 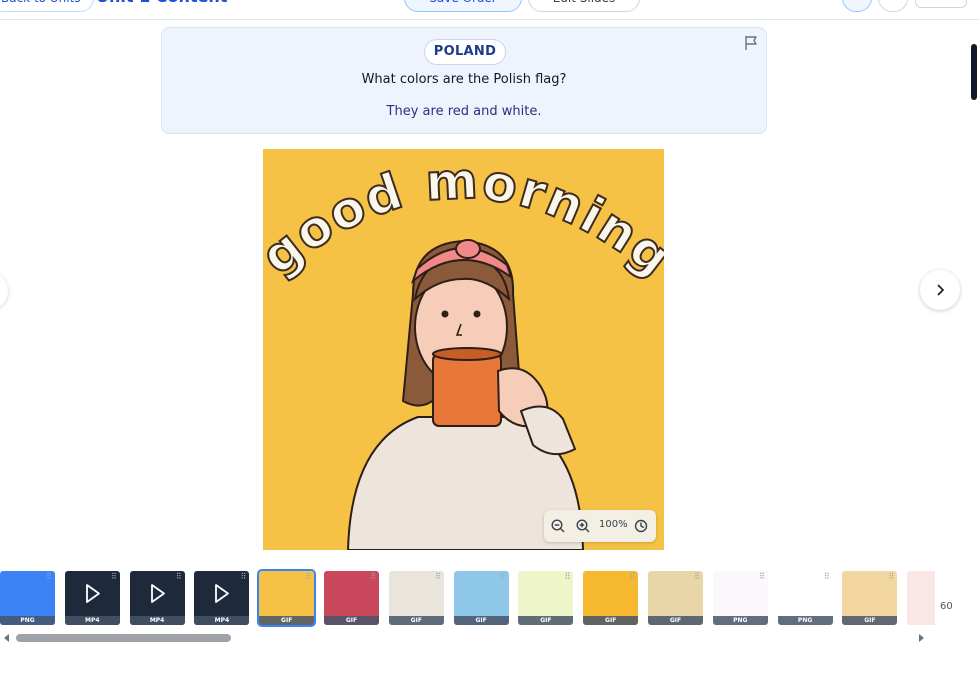 What do you see at coordinates (751, 43) in the screenshot?
I see `flag-icon` at bounding box center [751, 43].